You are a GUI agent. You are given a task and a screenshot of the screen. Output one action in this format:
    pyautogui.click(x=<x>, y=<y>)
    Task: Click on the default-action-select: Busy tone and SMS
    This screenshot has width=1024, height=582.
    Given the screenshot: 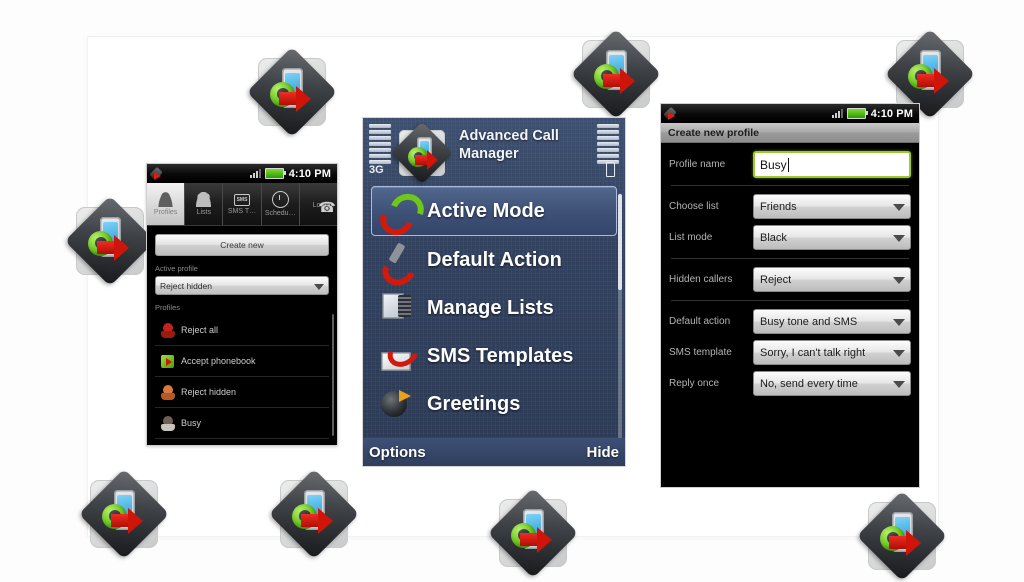 What is the action you would take?
    pyautogui.click(x=832, y=321)
    